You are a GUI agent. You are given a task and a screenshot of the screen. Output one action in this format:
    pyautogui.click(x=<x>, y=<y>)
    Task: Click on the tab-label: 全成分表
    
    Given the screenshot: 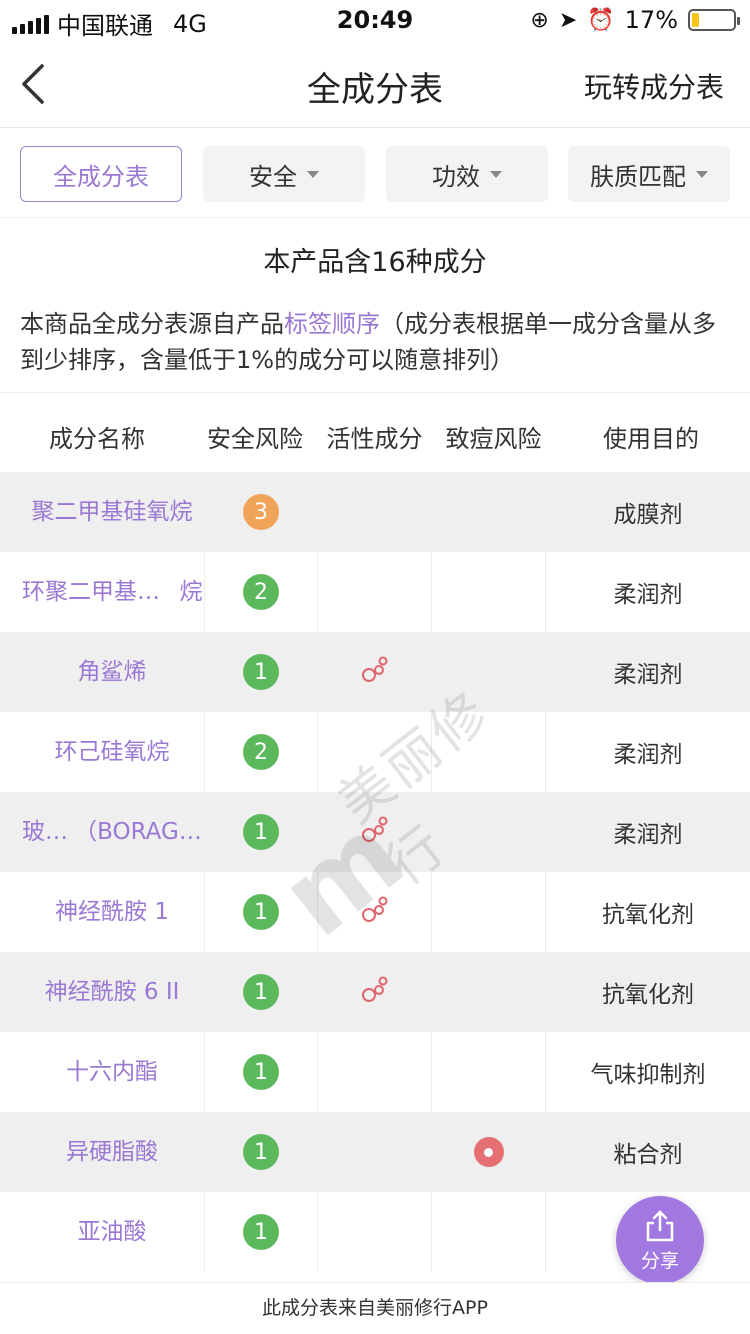 What is the action you would take?
    pyautogui.click(x=101, y=176)
    